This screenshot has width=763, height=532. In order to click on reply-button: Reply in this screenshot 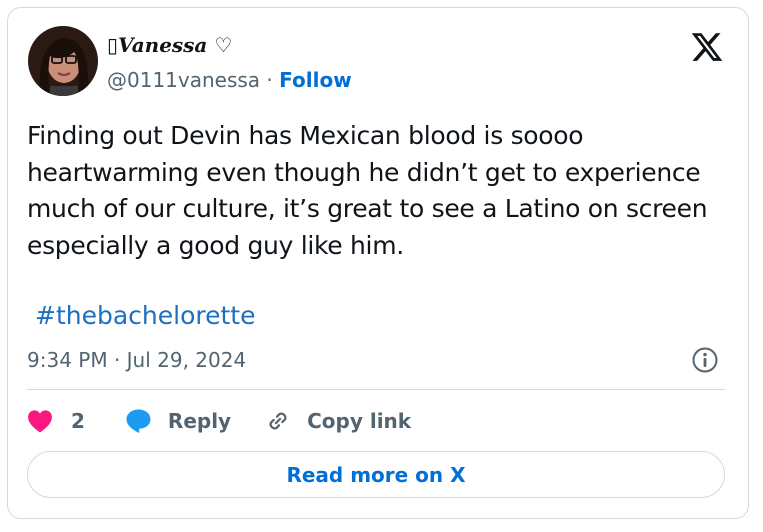, I will do `click(178, 421)`.